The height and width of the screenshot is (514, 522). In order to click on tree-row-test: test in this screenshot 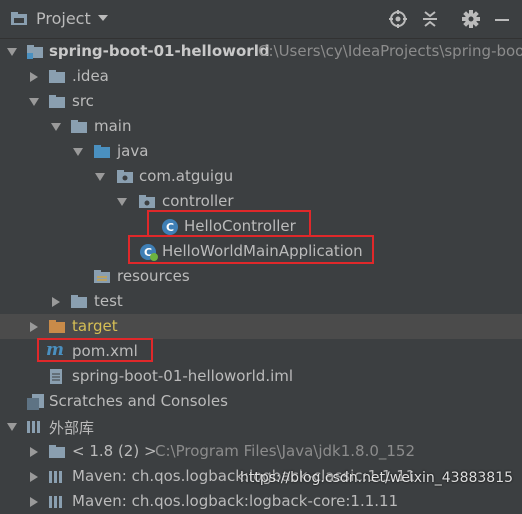, I will do `click(261, 301)`.